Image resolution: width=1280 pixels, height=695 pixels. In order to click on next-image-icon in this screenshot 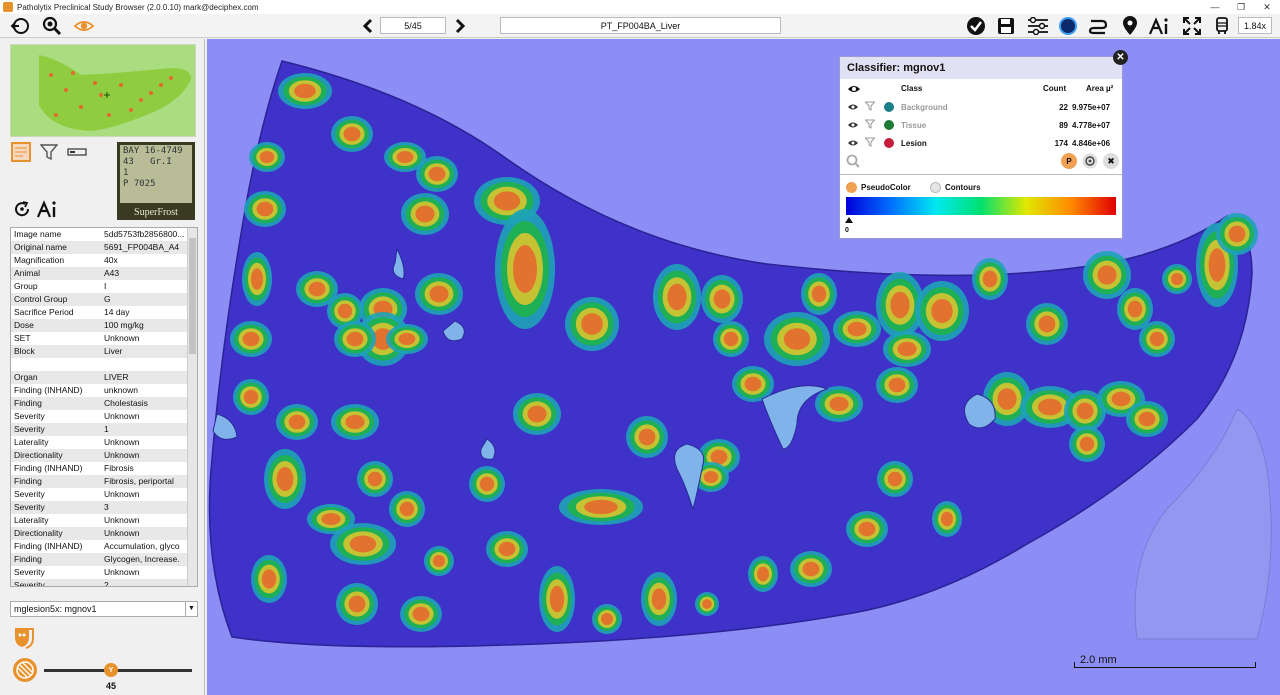, I will do `click(460, 26)`.